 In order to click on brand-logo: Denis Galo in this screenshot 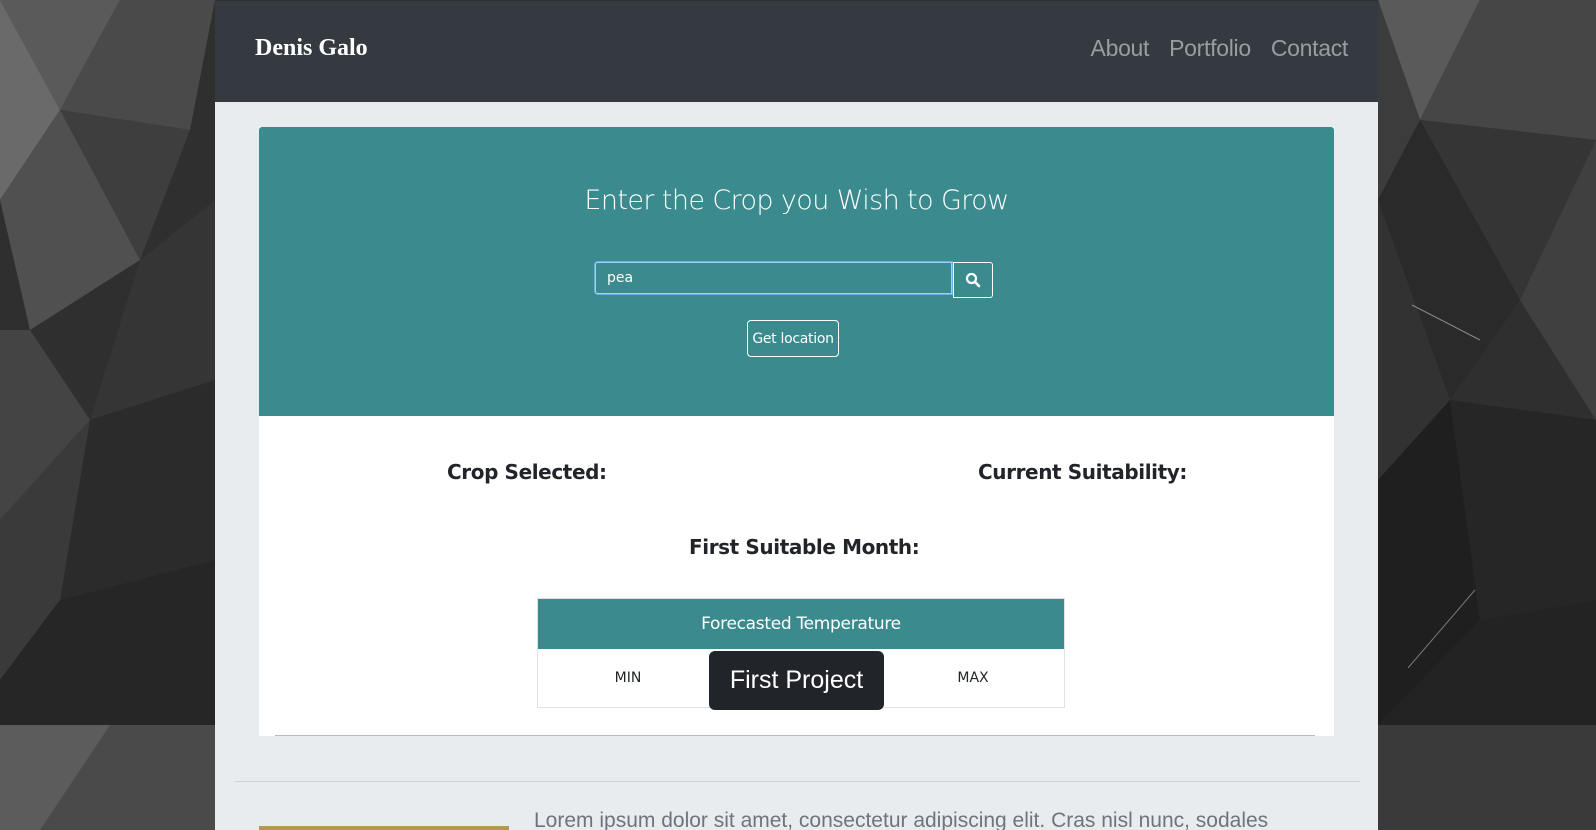, I will do `click(311, 48)`.